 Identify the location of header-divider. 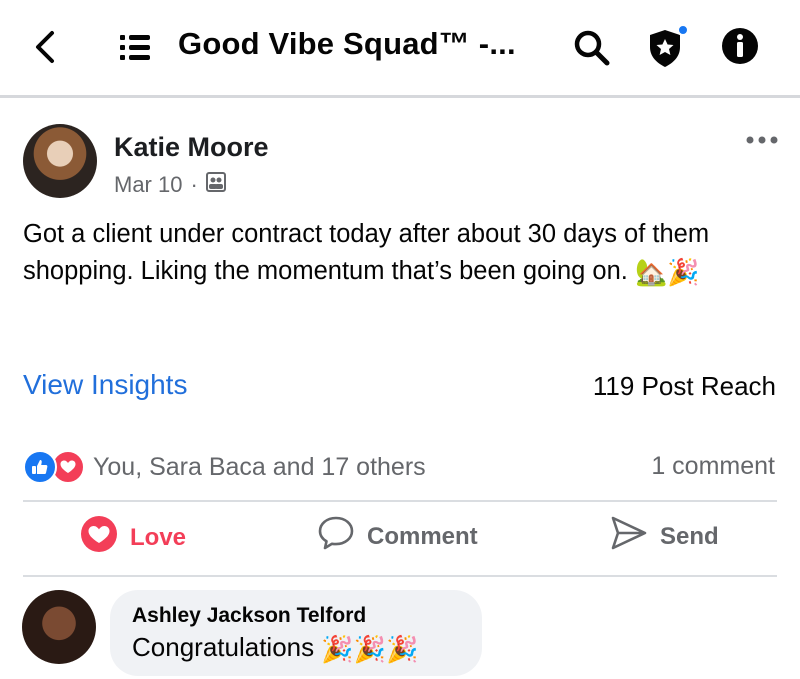
(400, 96).